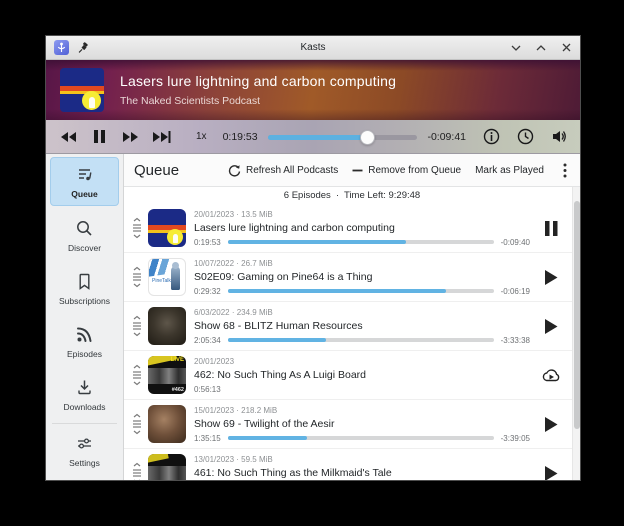  I want to click on episode-remaining: -3:39:05, so click(515, 438).